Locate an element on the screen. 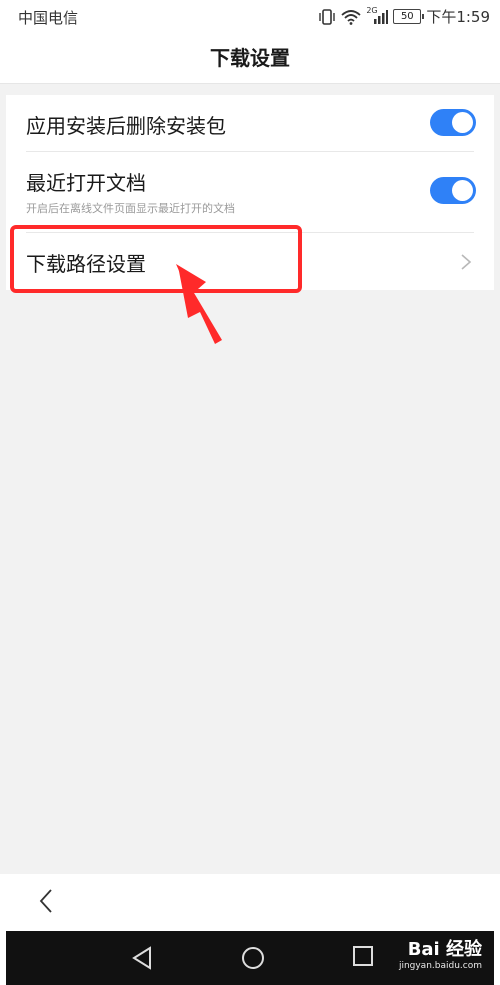 This screenshot has width=500, height=985. nav-back-icon is located at coordinates (142, 958).